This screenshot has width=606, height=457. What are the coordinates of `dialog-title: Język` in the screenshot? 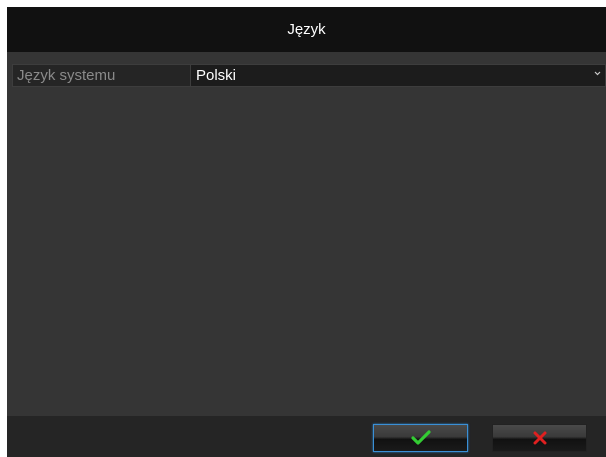 It's located at (306, 29).